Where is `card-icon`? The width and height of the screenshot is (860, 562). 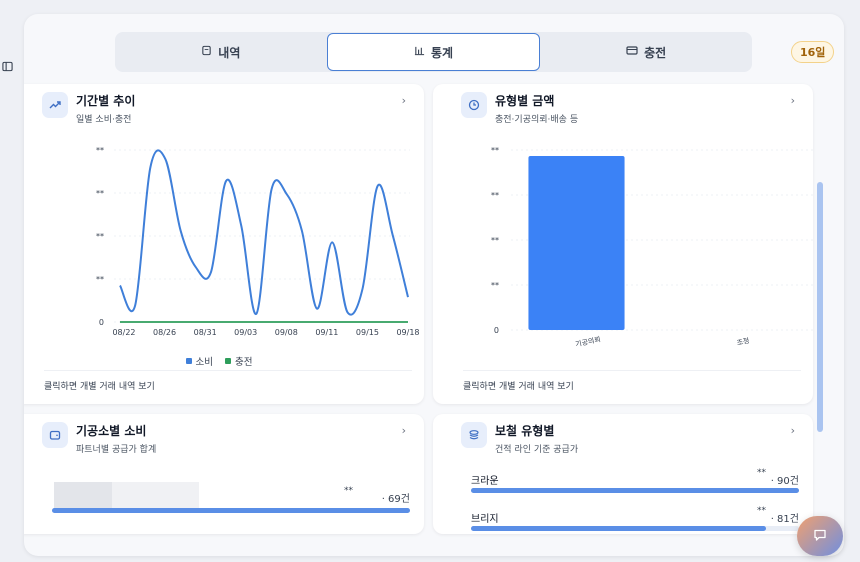
card-icon is located at coordinates (632, 52).